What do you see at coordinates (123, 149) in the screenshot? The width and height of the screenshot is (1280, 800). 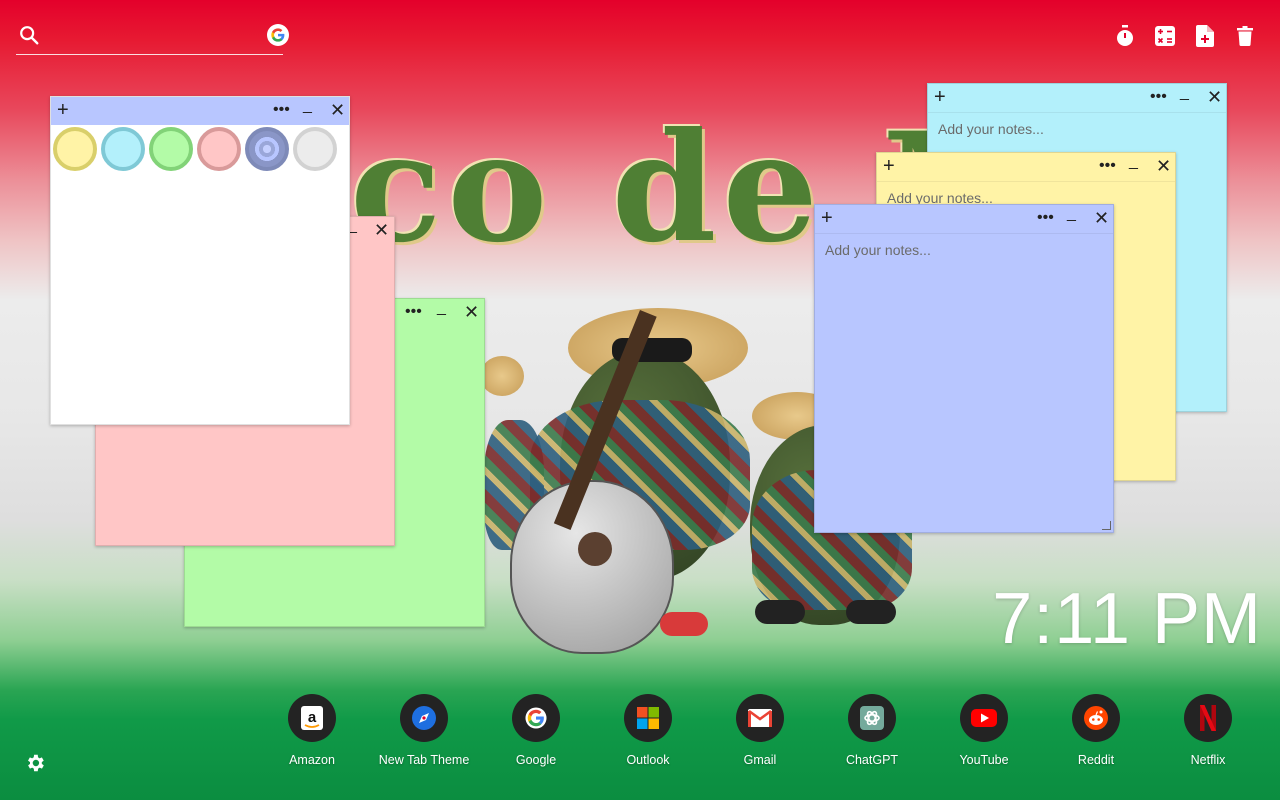 I see `color-swatch-cyan` at bounding box center [123, 149].